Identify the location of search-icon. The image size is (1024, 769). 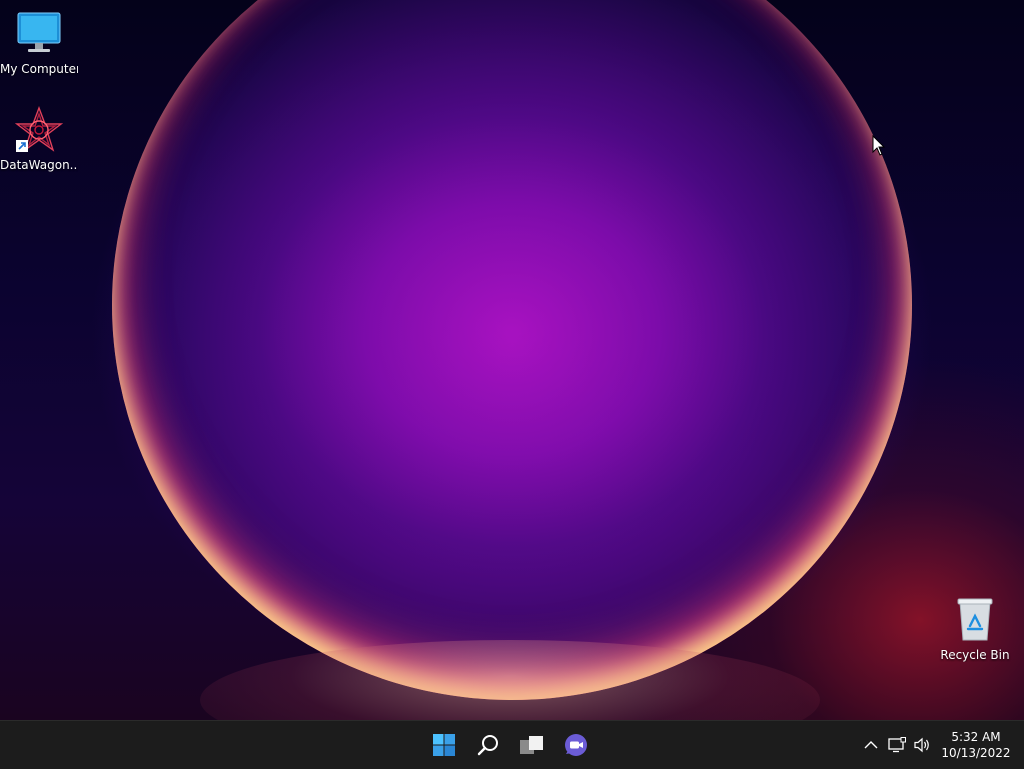
(487, 745).